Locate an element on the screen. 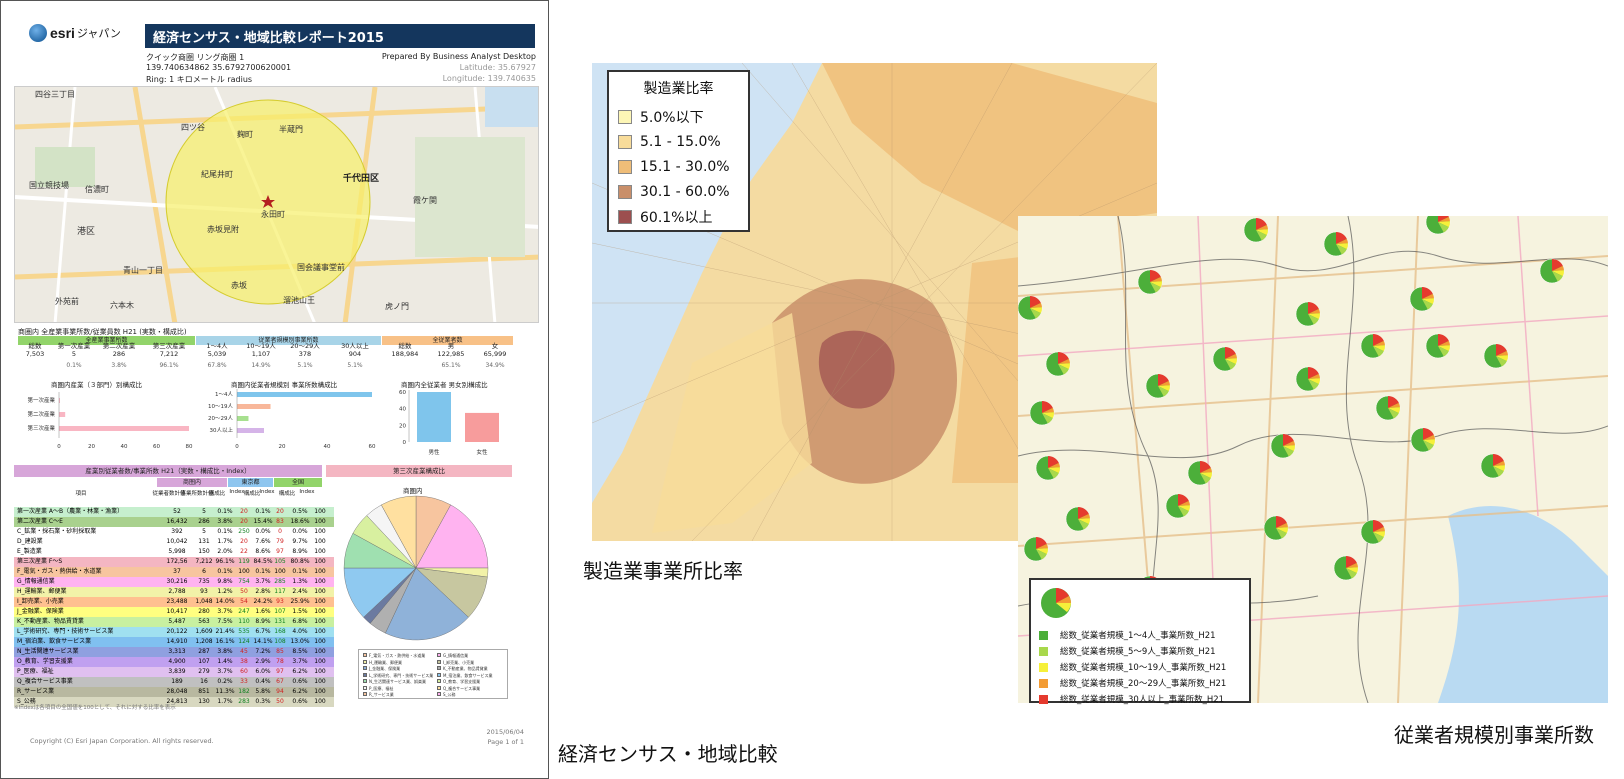  table-pct-cell: 5.1% is located at coordinates (305, 365).